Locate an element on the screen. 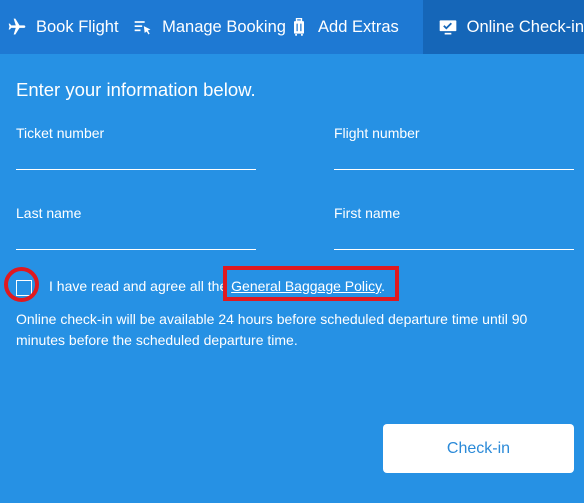 The height and width of the screenshot is (503, 584). ticket-number-field: Ticket number is located at coordinates (136, 147).